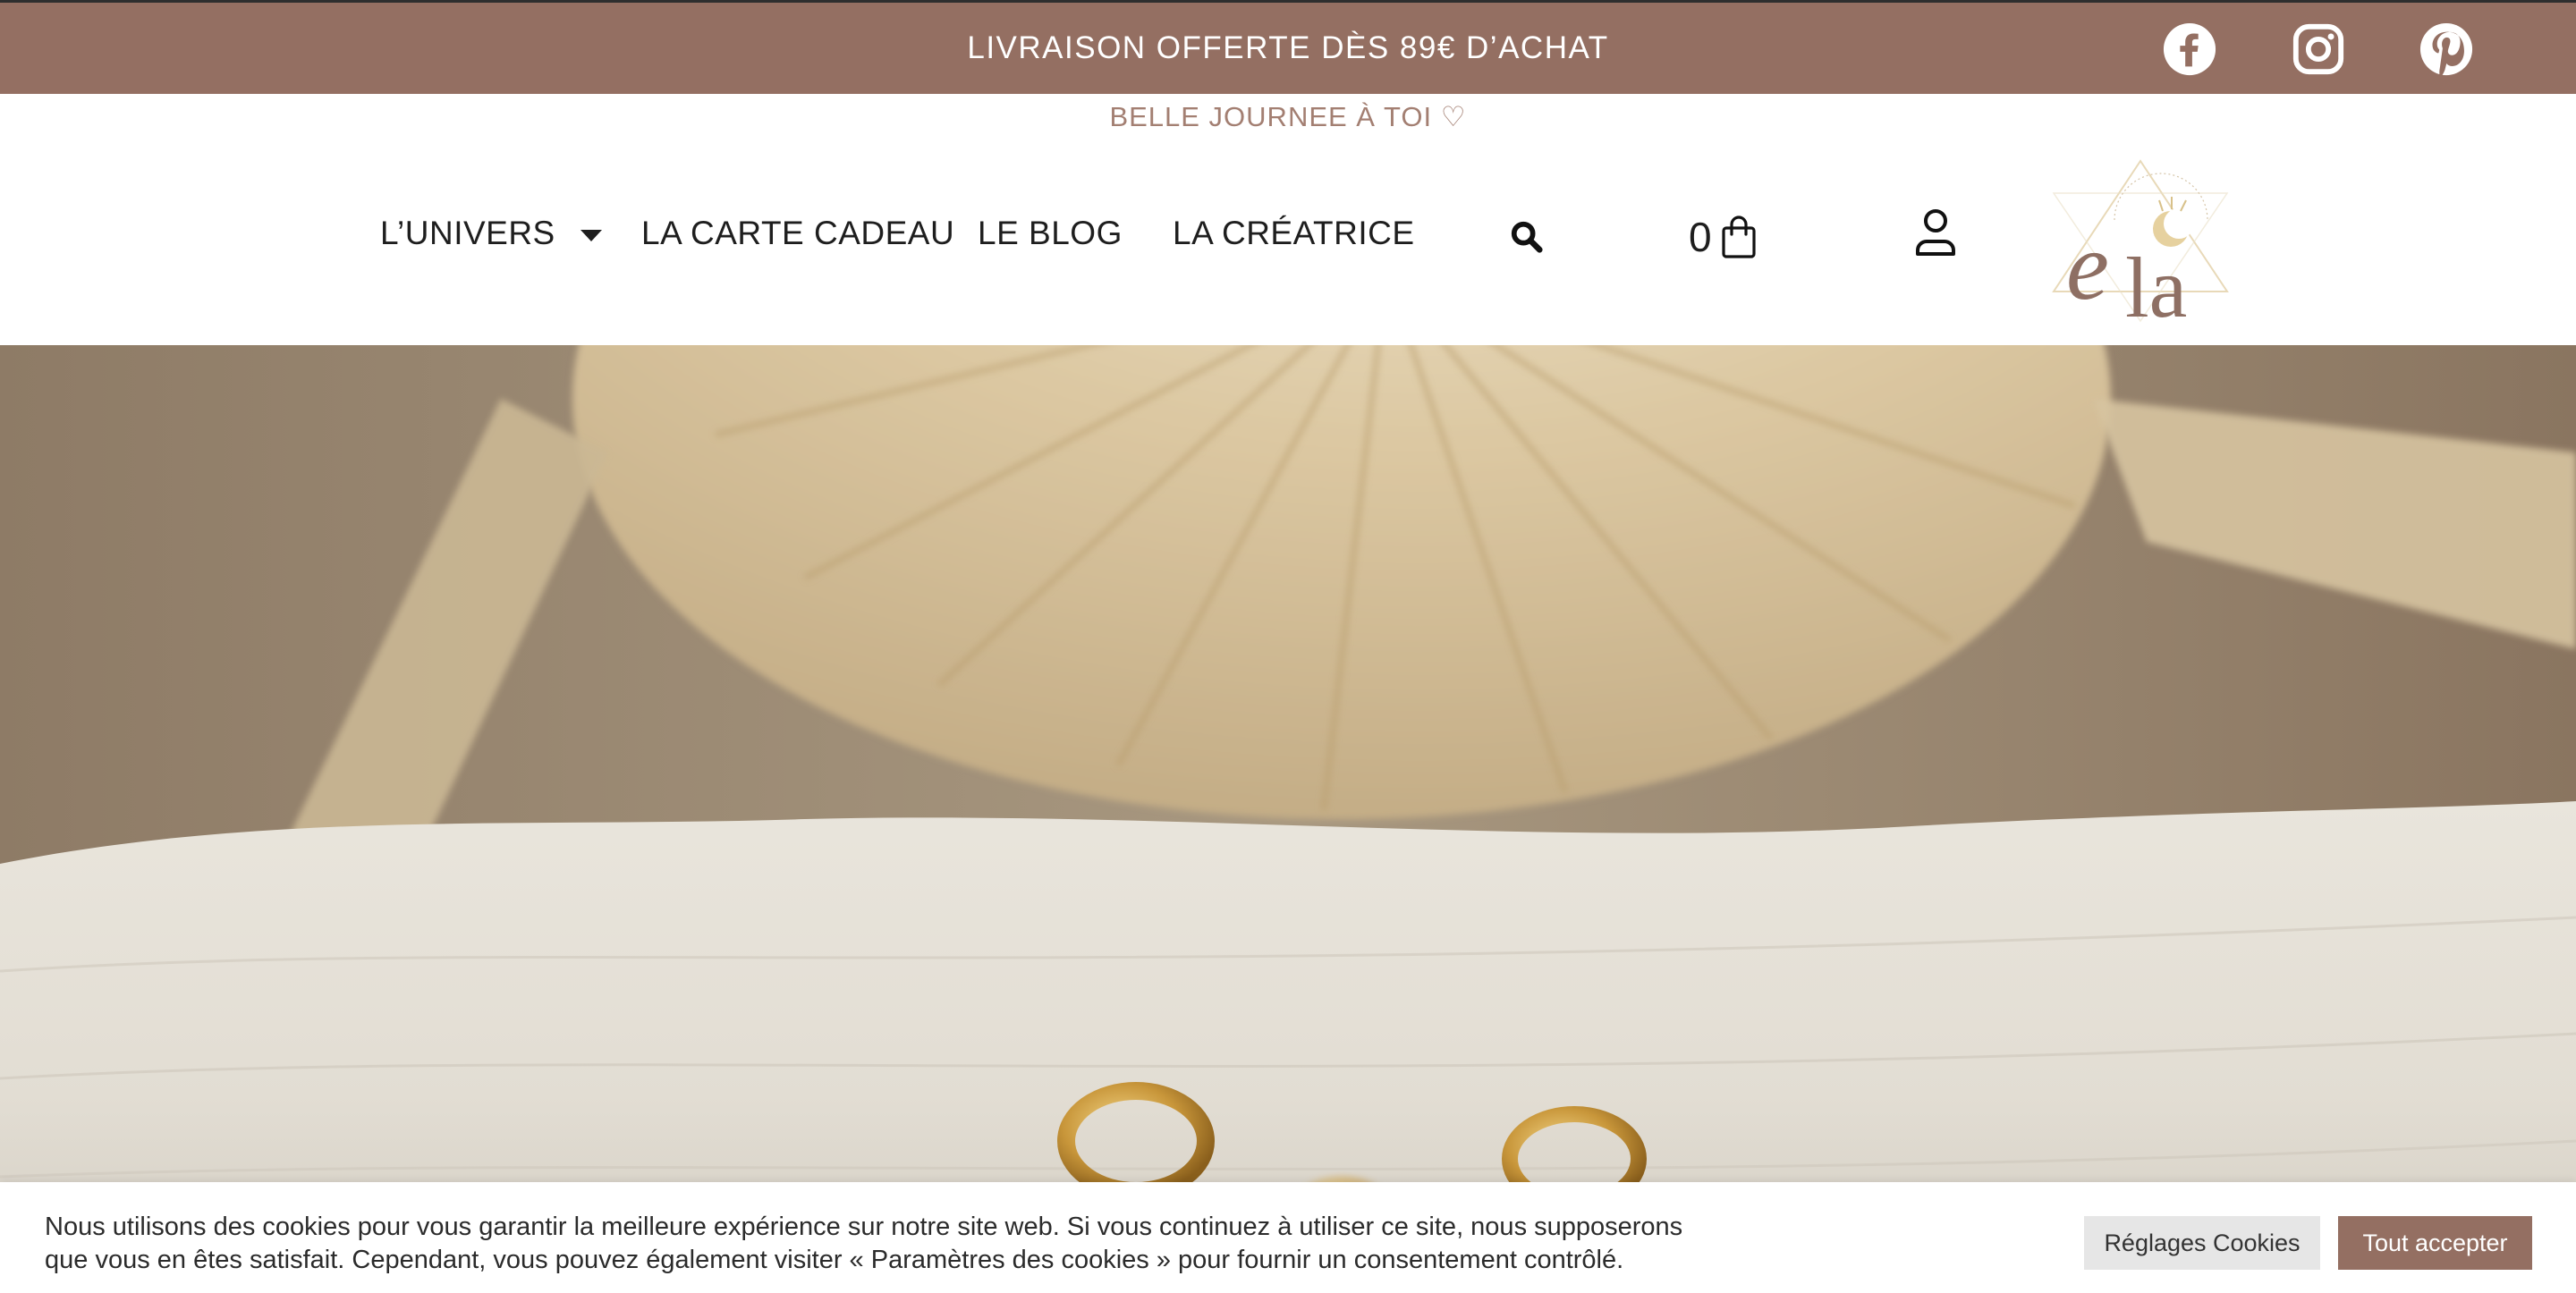  I want to click on cart-count: 0, so click(1700, 237).